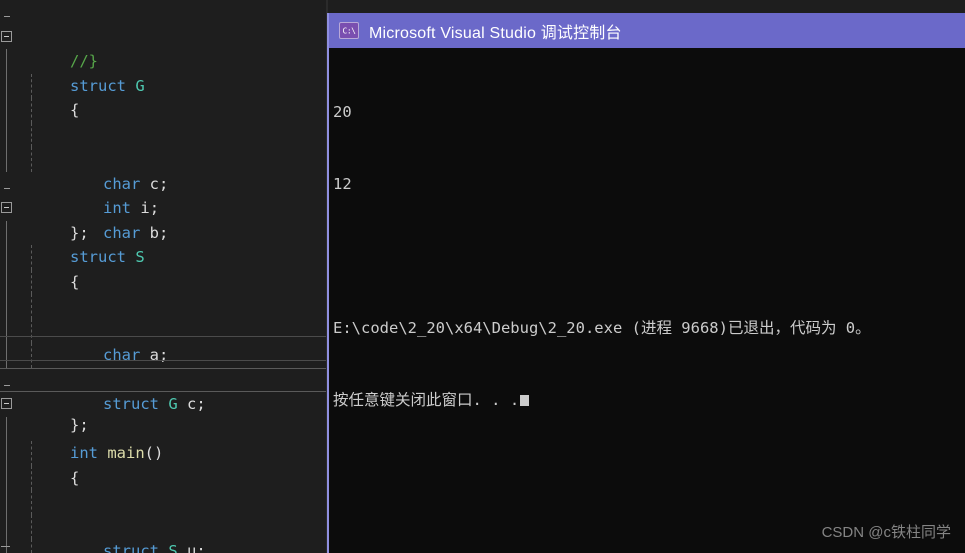  I want to click on code-line: struct G g;, so click(165, 502).